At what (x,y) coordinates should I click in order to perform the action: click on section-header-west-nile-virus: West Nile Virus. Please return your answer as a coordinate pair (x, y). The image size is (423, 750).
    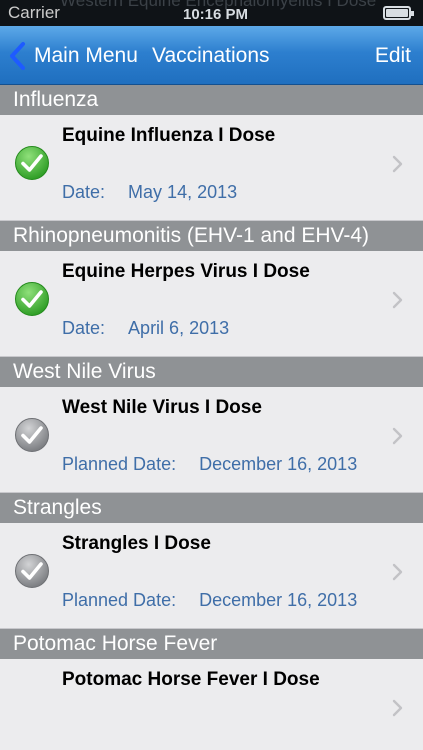
    Looking at the image, I should click on (211, 372).